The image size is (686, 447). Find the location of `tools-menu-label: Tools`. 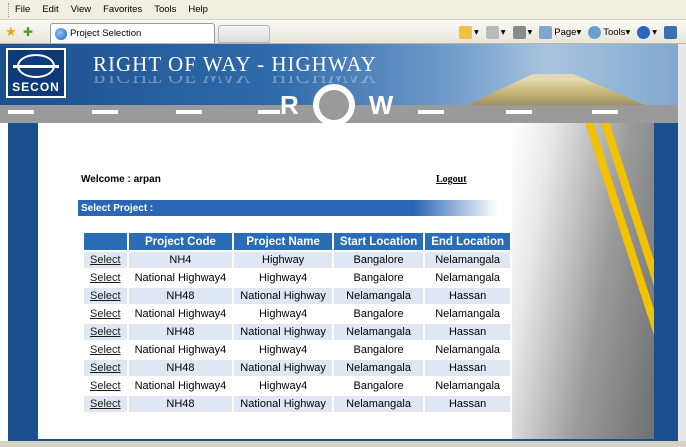

tools-menu-label: Tools is located at coordinates (614, 32).